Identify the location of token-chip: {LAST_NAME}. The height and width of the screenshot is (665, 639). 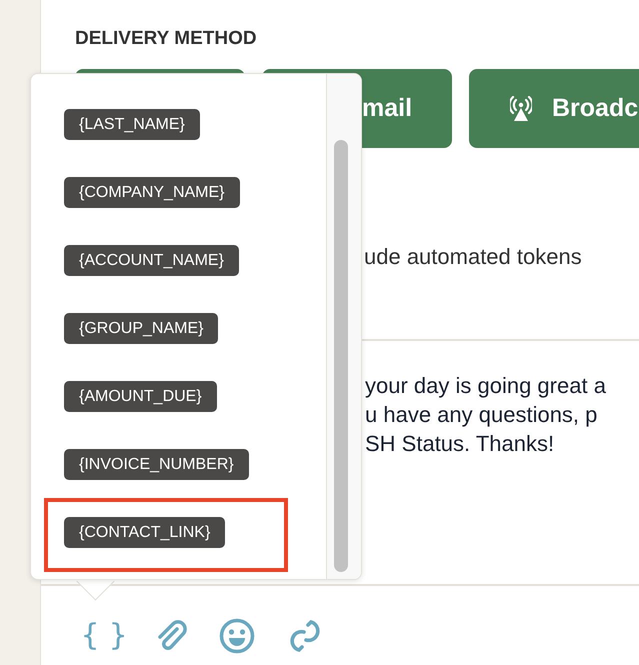
(132, 124).